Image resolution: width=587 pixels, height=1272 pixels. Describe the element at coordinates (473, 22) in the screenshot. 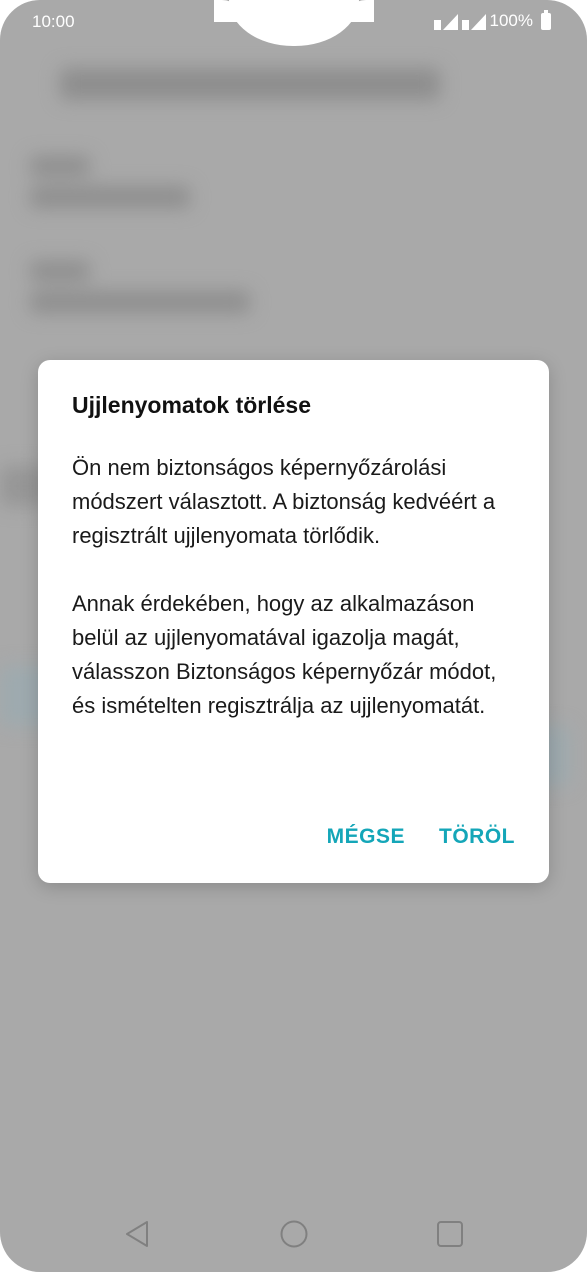

I see `sim2-signal-icon` at that location.